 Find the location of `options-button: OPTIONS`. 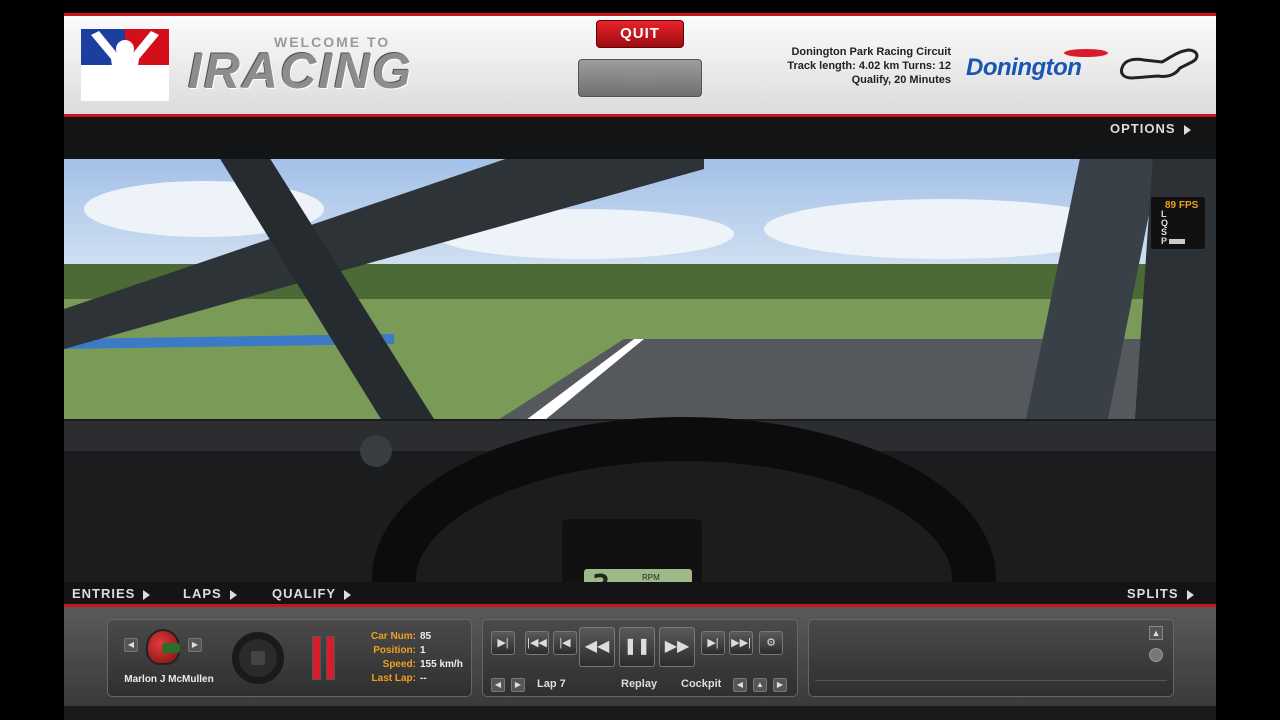

options-button: OPTIONS is located at coordinates (1150, 128).